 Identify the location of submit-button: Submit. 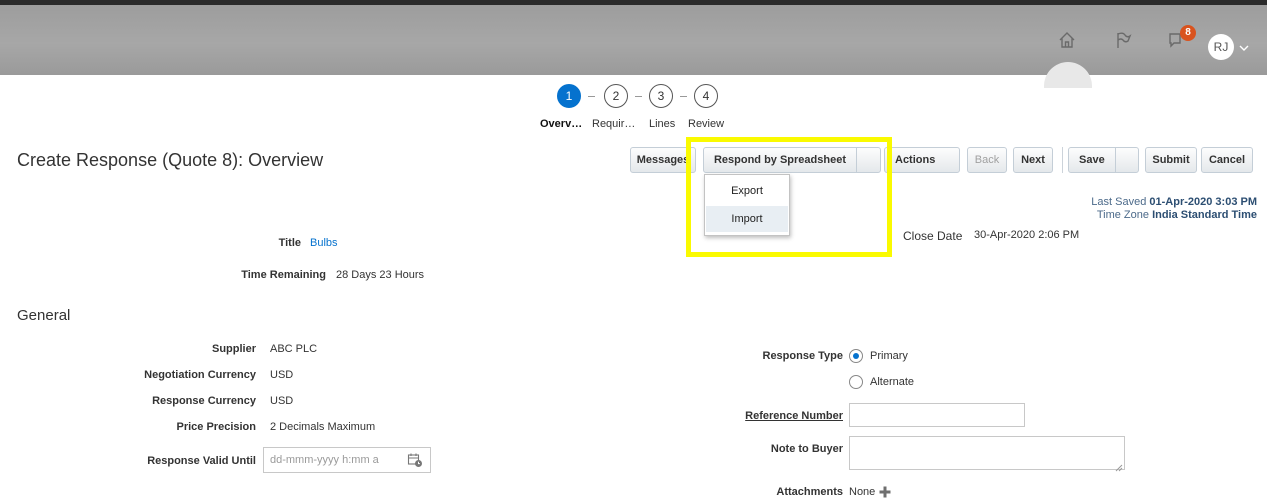
(1171, 160).